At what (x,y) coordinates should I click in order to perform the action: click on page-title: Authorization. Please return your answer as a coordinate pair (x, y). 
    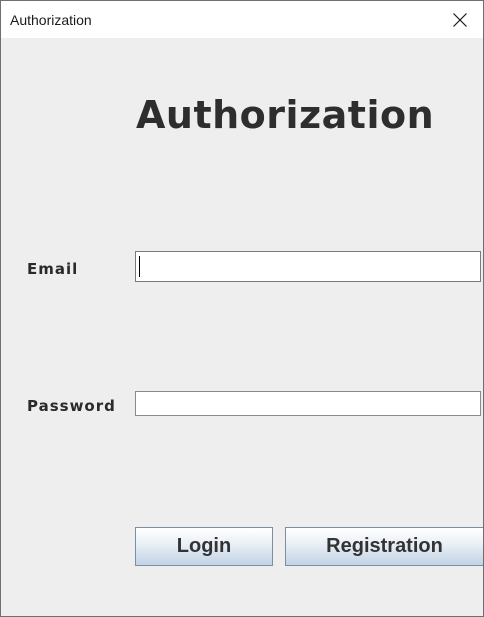
    Looking at the image, I should click on (285, 115).